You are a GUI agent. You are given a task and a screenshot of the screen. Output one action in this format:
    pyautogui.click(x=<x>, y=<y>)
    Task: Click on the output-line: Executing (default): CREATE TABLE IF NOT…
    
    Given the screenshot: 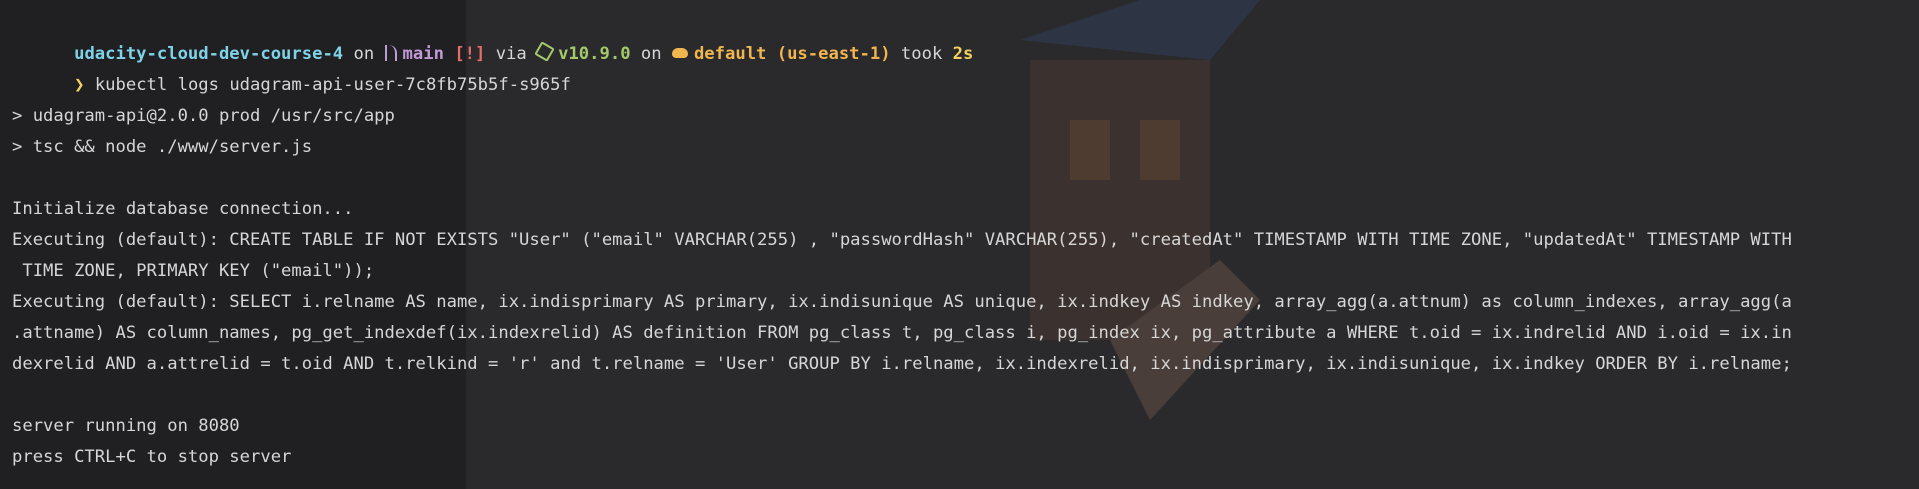 What is the action you would take?
    pyautogui.click(x=902, y=240)
    